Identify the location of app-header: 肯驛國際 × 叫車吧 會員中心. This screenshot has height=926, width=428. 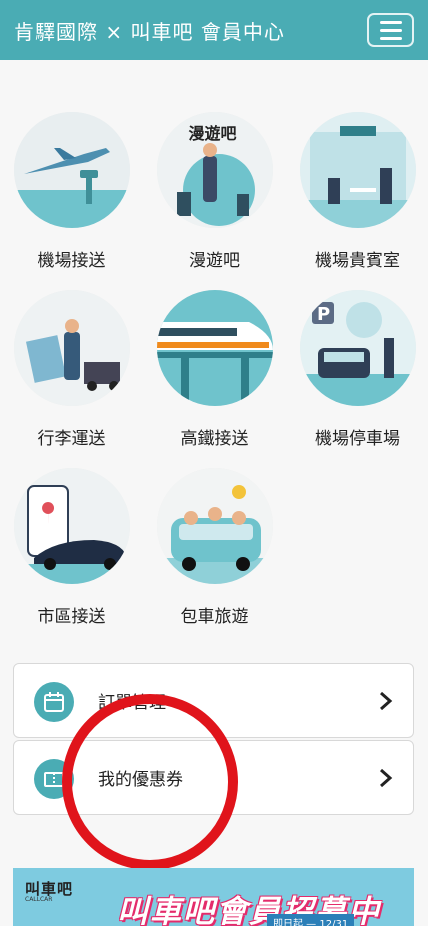
(214, 30).